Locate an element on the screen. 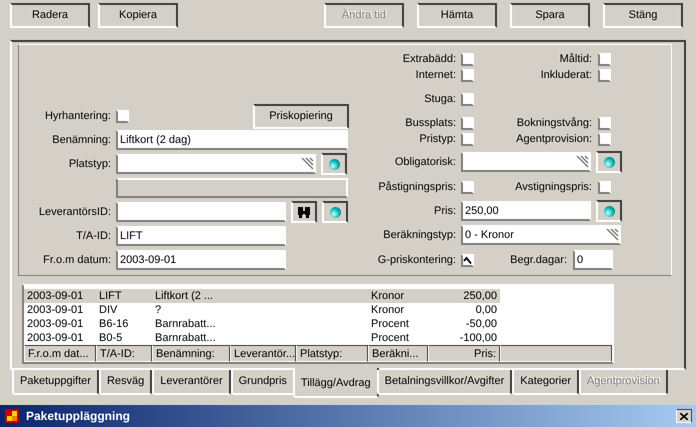 This screenshot has height=427, width=696. app-icon is located at coordinates (12, 416).